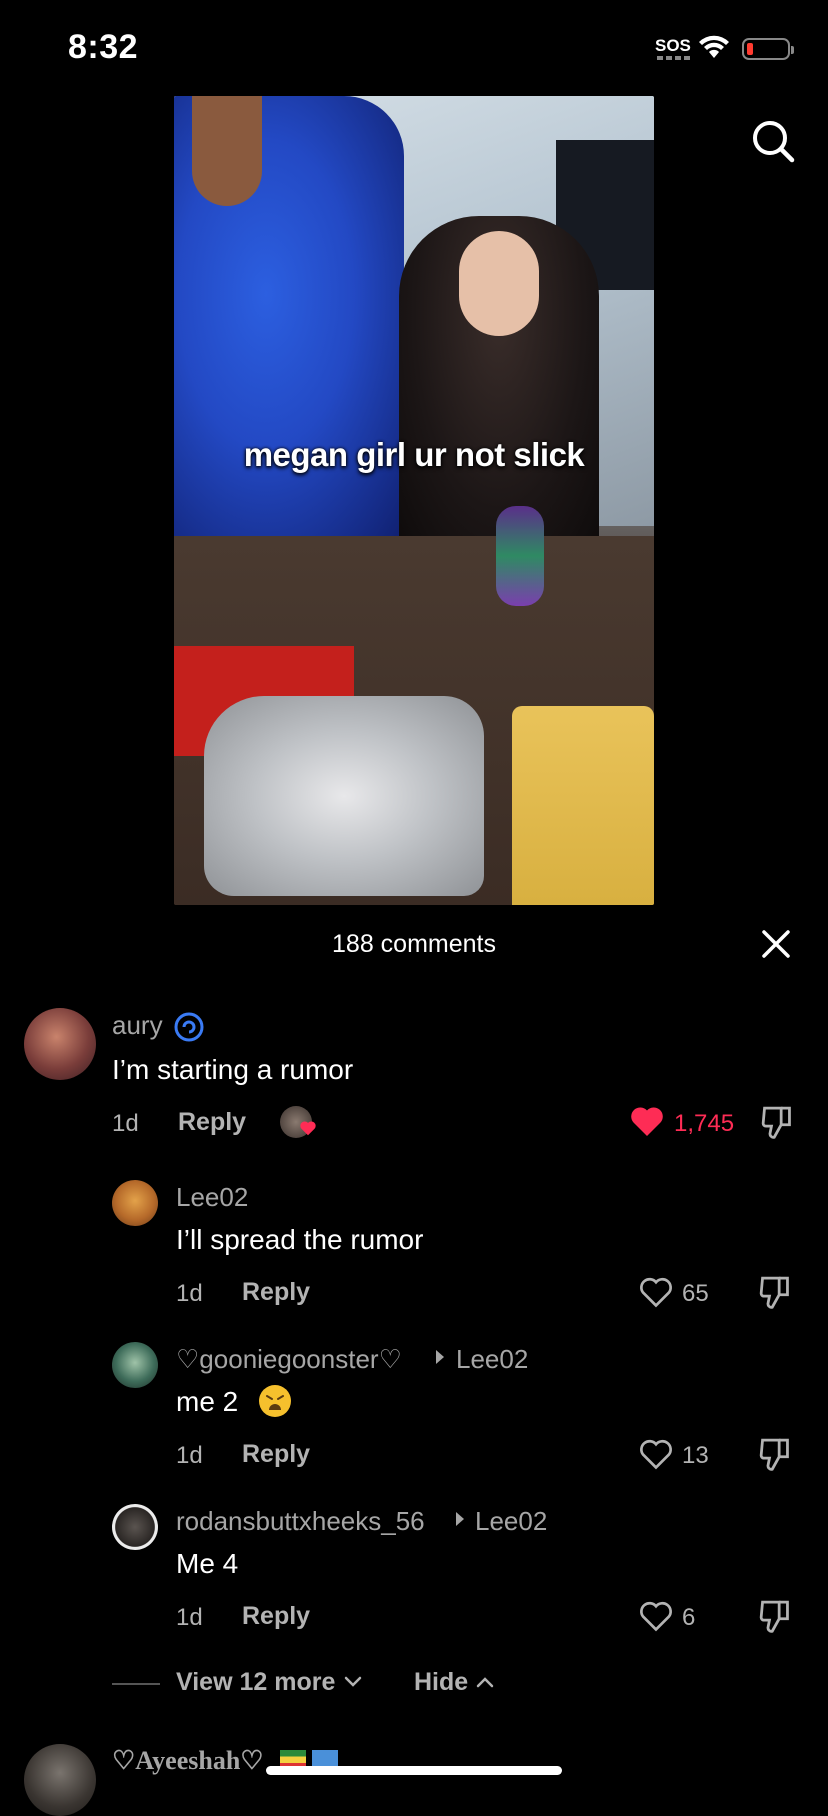 The image size is (828, 1816). Describe the element at coordinates (136, 1684) in the screenshot. I see `divider` at that location.